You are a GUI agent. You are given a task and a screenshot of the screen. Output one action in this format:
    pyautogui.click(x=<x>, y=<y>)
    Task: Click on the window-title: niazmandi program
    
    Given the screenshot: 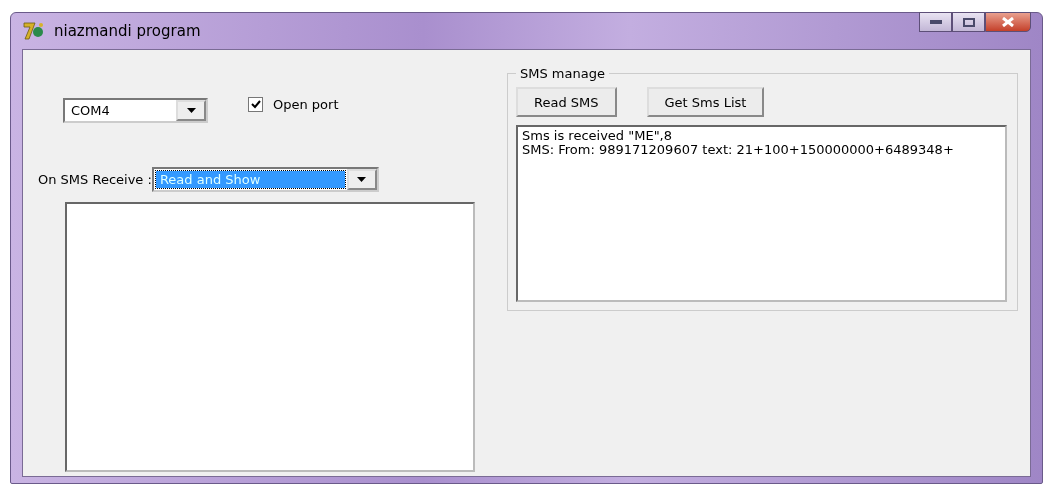 What is the action you would take?
    pyautogui.click(x=127, y=31)
    